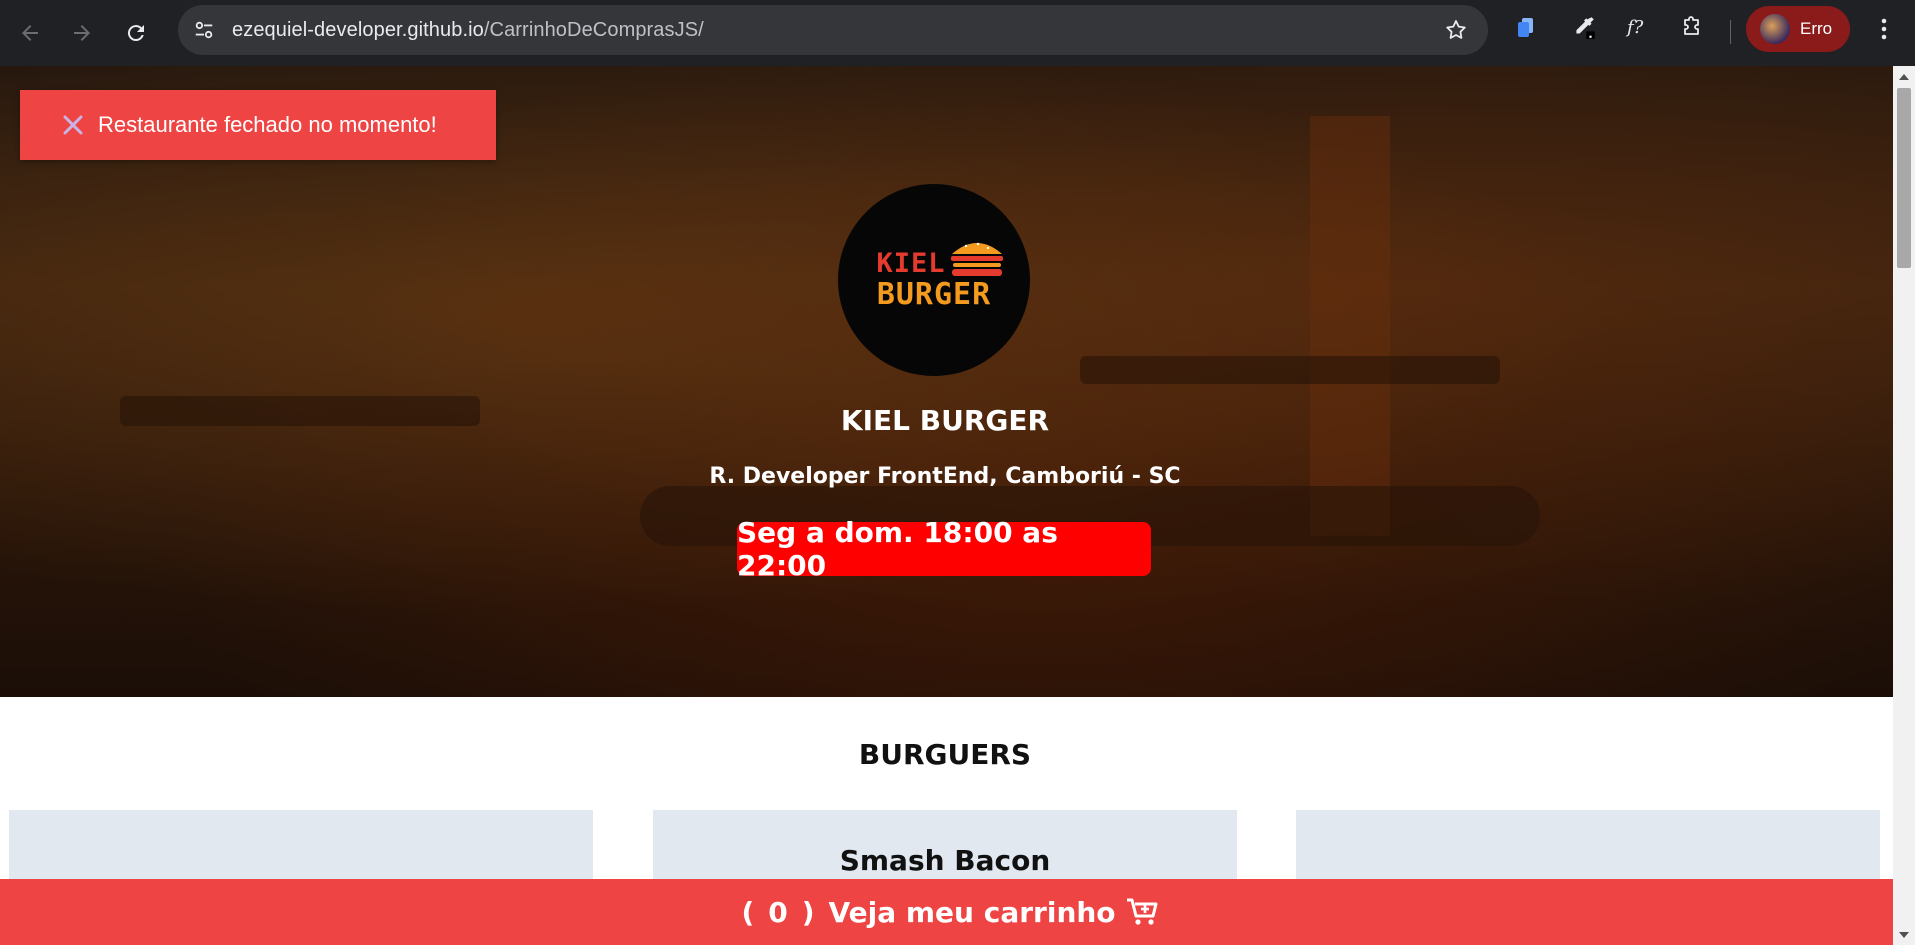  What do you see at coordinates (911, 263) in the screenshot?
I see `logo-text-line1: KIEL` at bounding box center [911, 263].